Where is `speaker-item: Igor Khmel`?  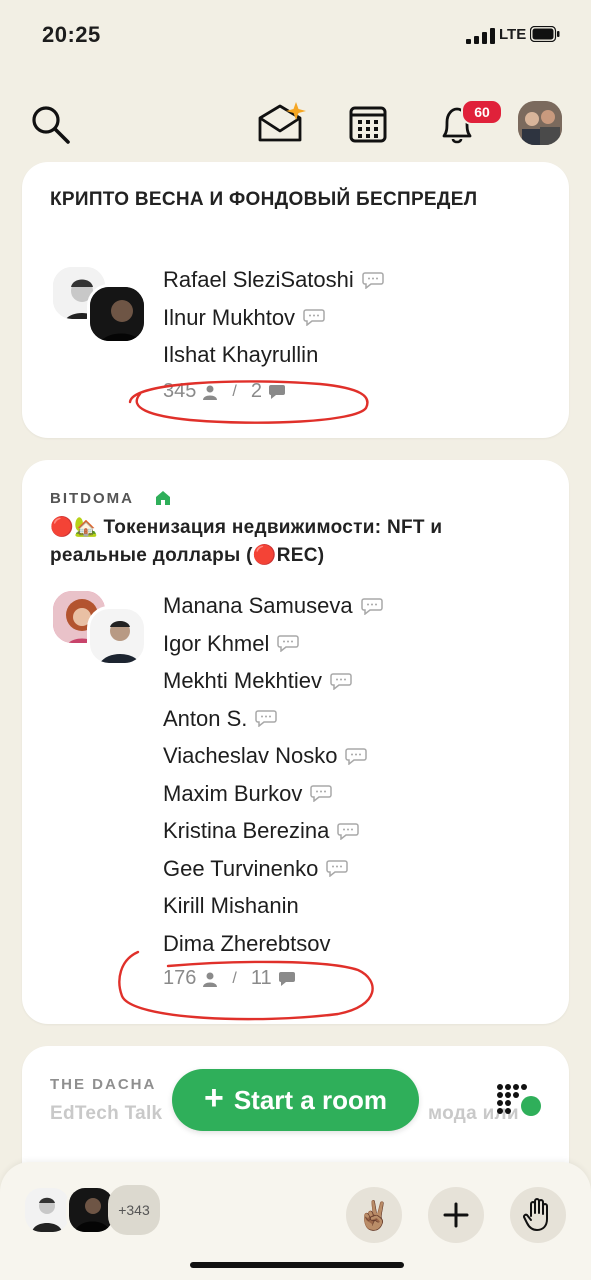
speaker-item: Igor Khmel is located at coordinates (273, 644).